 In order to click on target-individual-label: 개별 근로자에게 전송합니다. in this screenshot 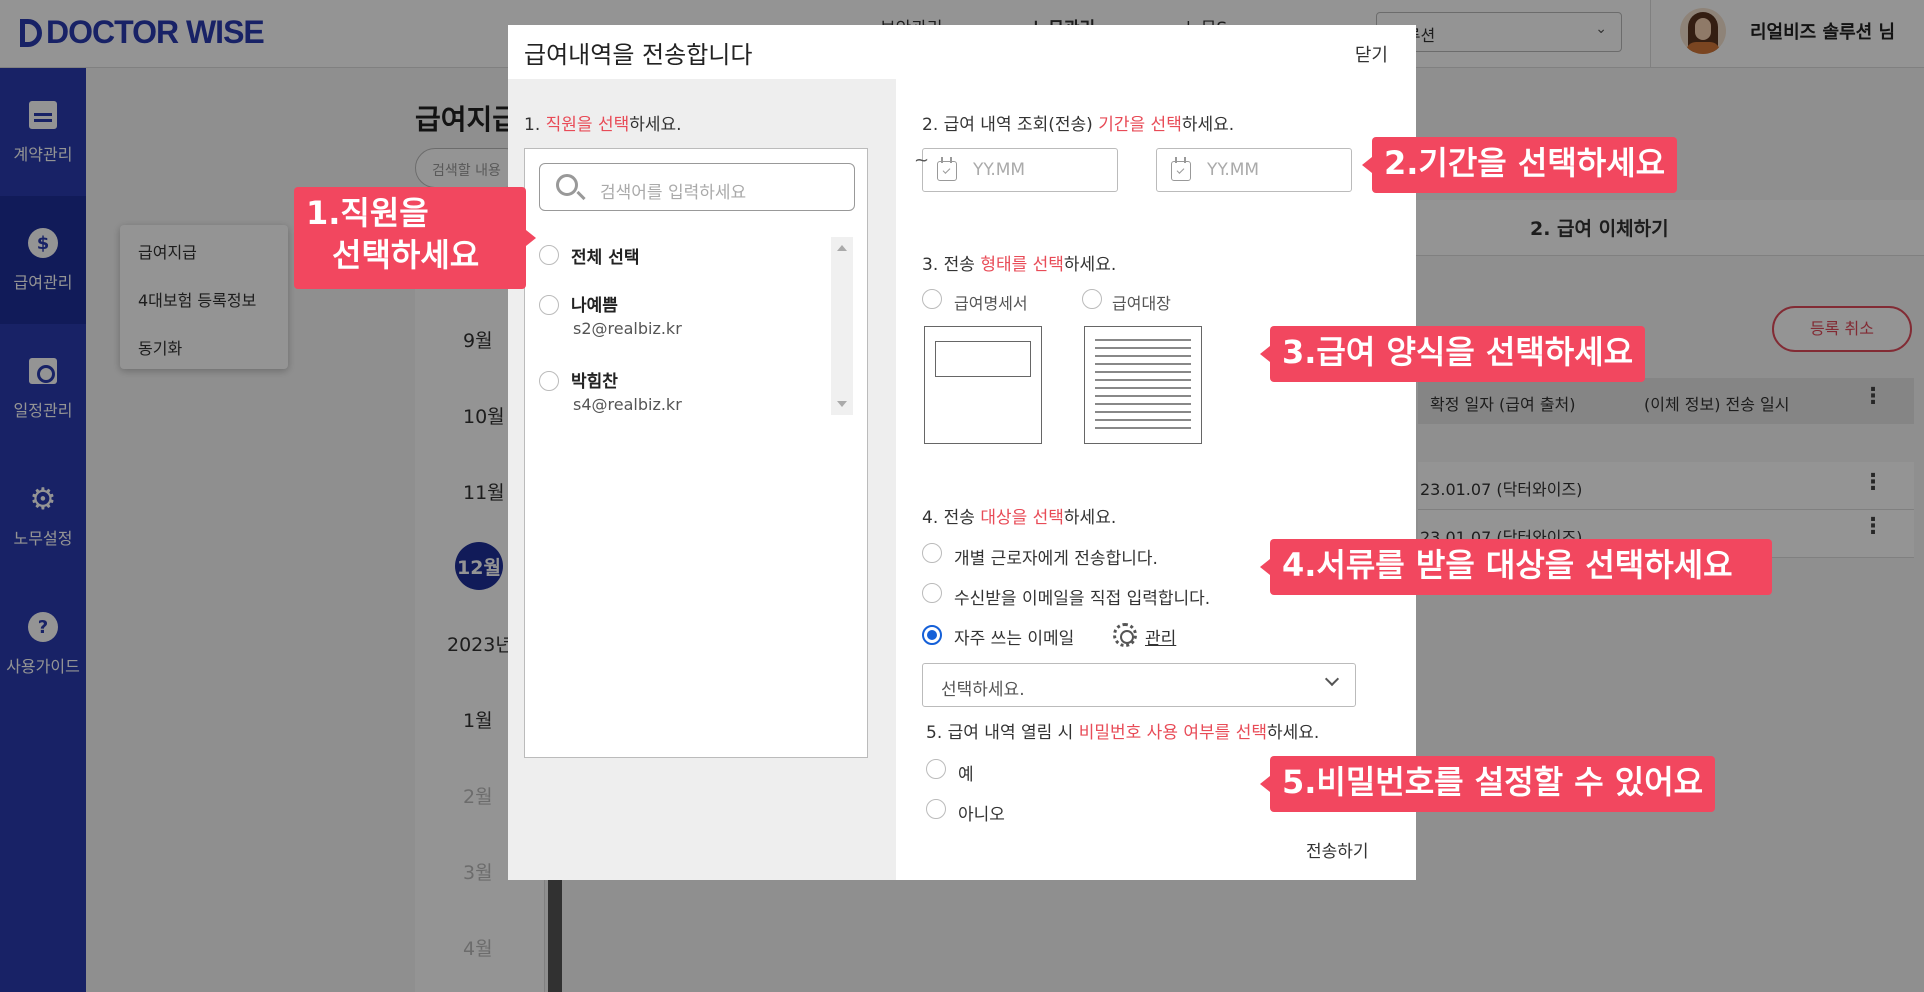, I will do `click(1056, 559)`.